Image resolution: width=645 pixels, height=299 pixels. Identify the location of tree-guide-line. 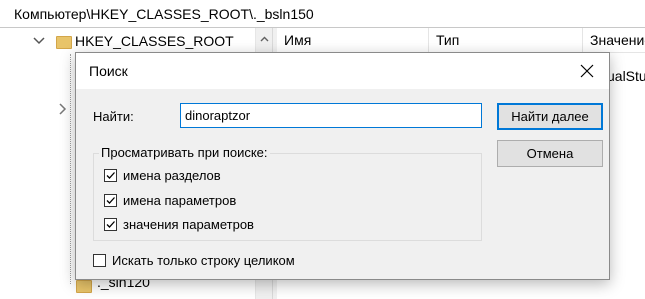
(71, 169).